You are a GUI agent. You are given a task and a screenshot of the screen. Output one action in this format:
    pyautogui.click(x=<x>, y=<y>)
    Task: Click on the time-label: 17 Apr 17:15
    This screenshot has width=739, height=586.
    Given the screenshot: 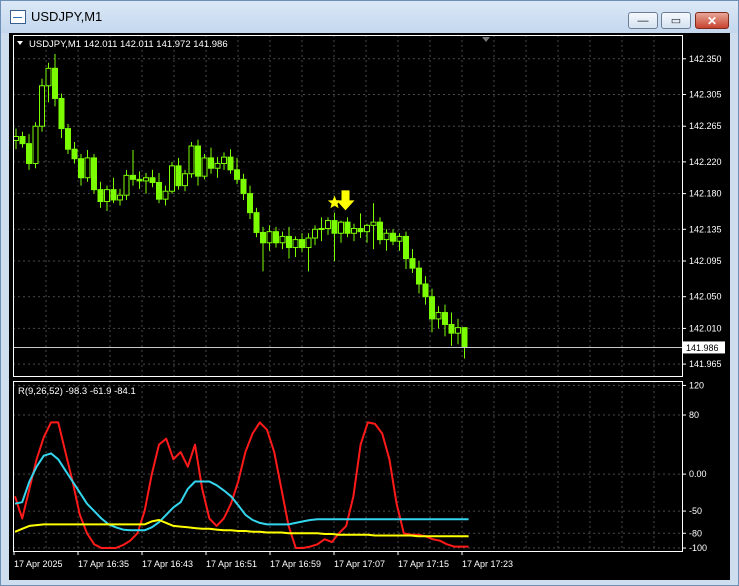 What is the action you would take?
    pyautogui.click(x=423, y=564)
    